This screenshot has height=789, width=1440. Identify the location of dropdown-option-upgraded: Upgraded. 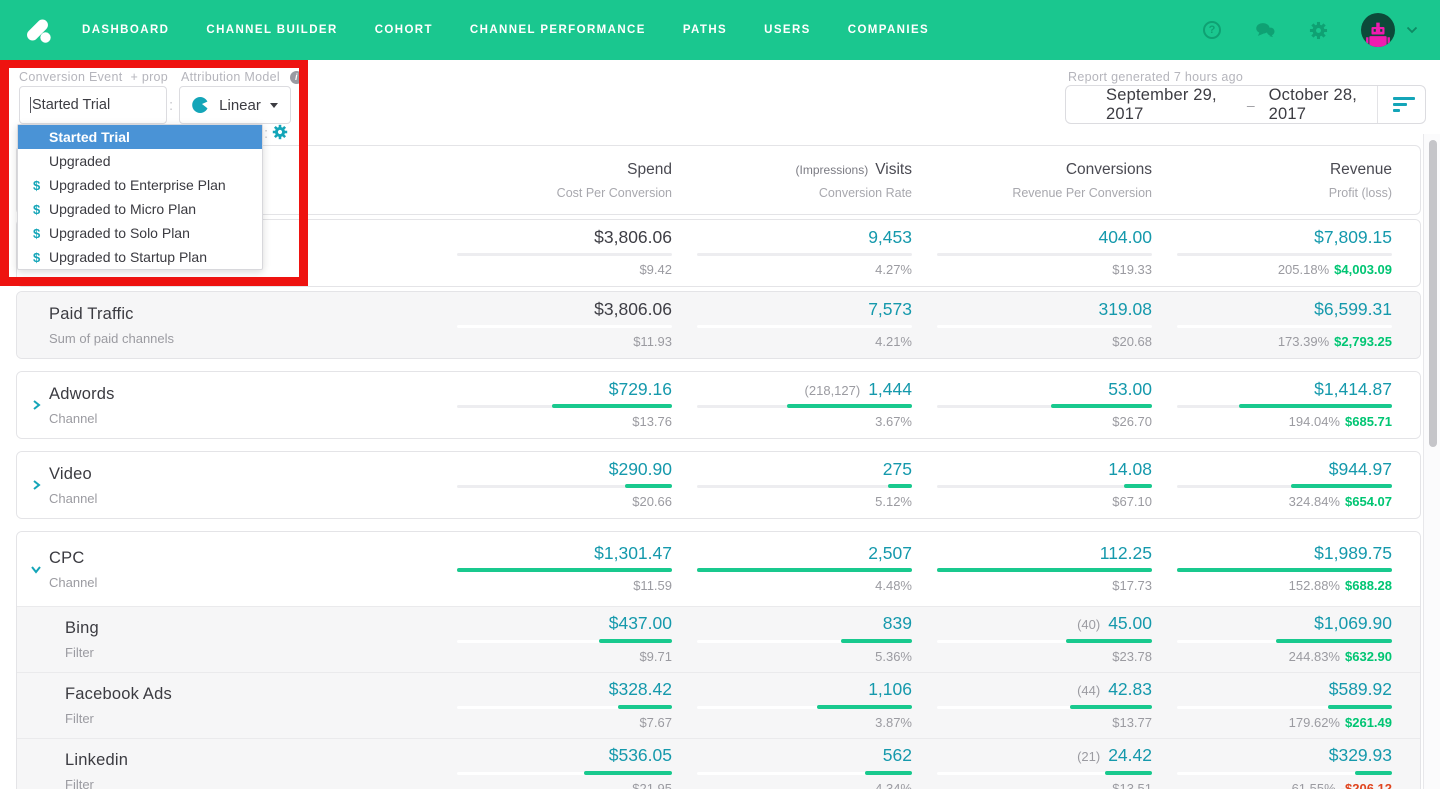
(140, 161).